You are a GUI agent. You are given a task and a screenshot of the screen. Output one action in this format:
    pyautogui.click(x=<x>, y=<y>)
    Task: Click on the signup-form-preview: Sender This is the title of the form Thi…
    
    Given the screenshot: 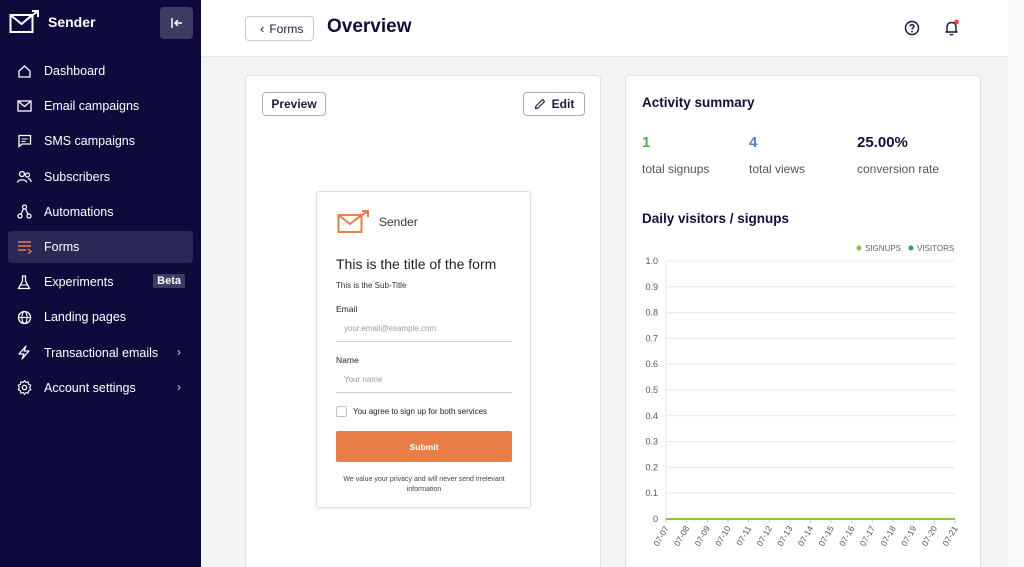 What is the action you would take?
    pyautogui.click(x=423, y=349)
    